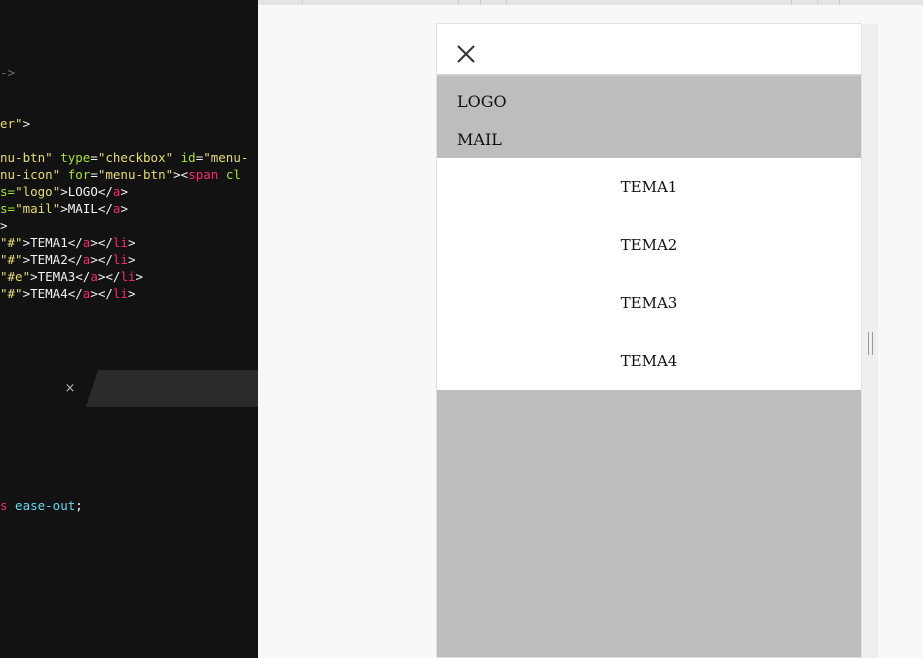 The image size is (923, 658). I want to click on menu-link-tema4: TEMA4, so click(649, 361).